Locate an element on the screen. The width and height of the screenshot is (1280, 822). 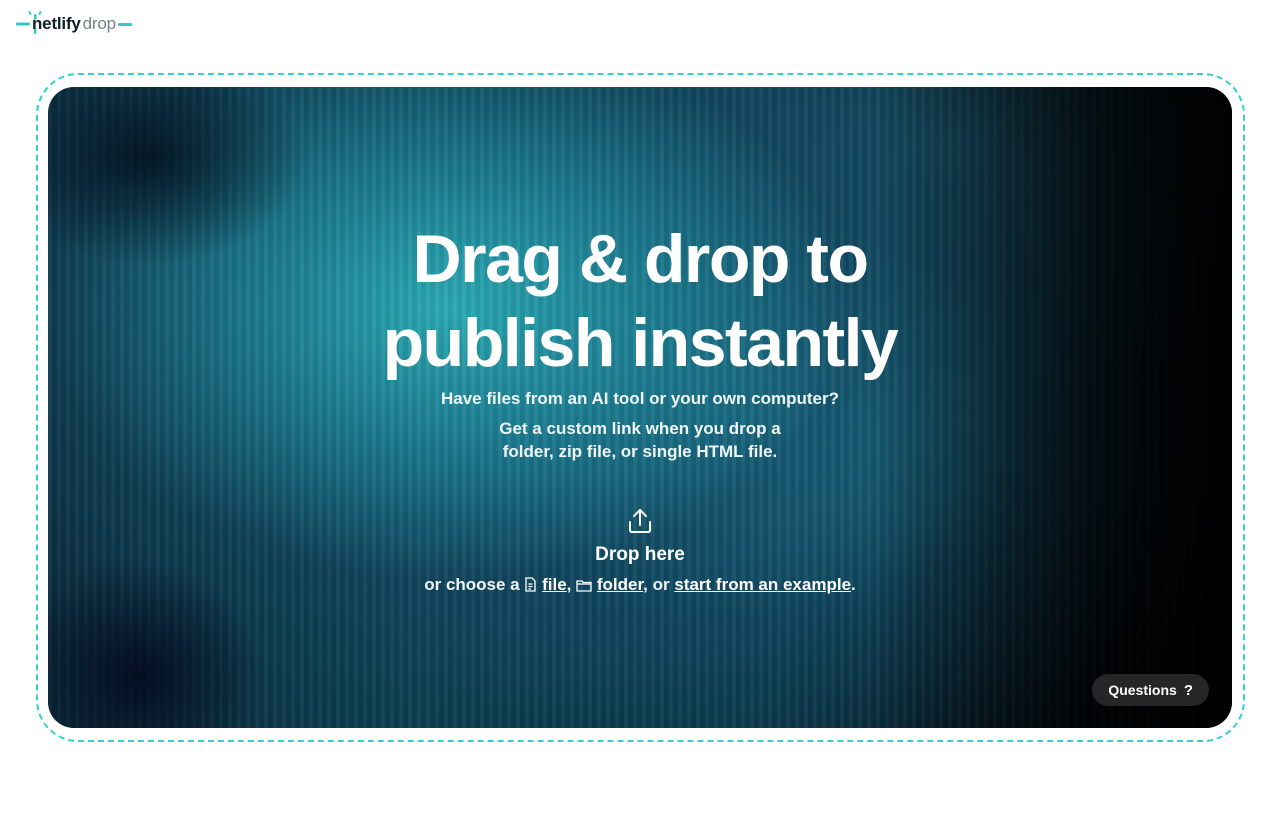
file-link-label: file is located at coordinates (554, 584).